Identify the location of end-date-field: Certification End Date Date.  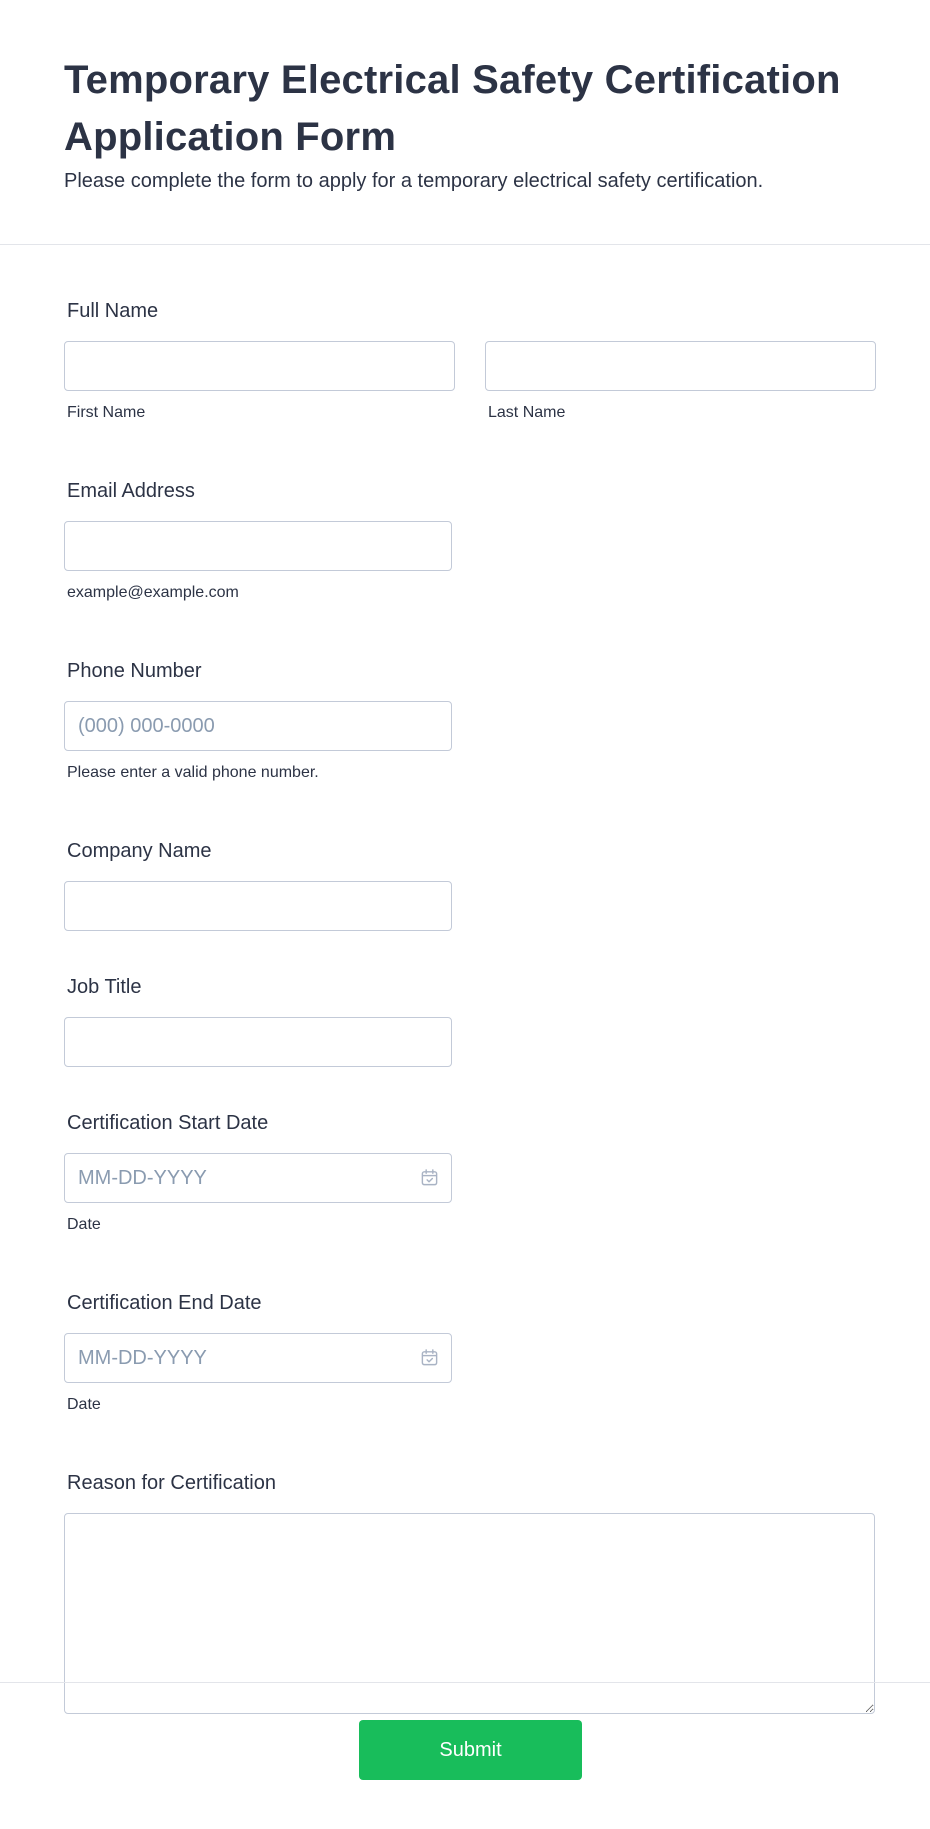
(465, 1352).